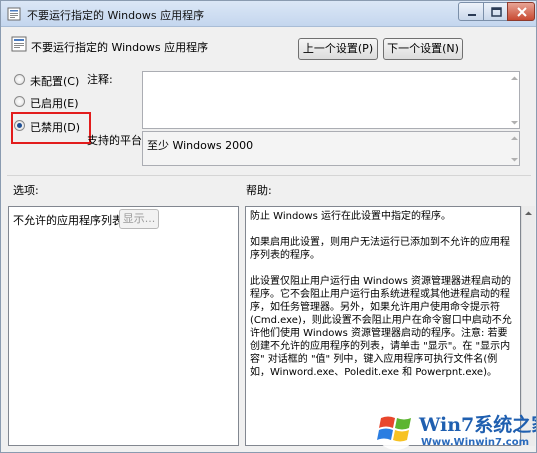  I want to click on help-paragraph: 防止 Windows 运行在此设置中指定的程序。, so click(350, 216).